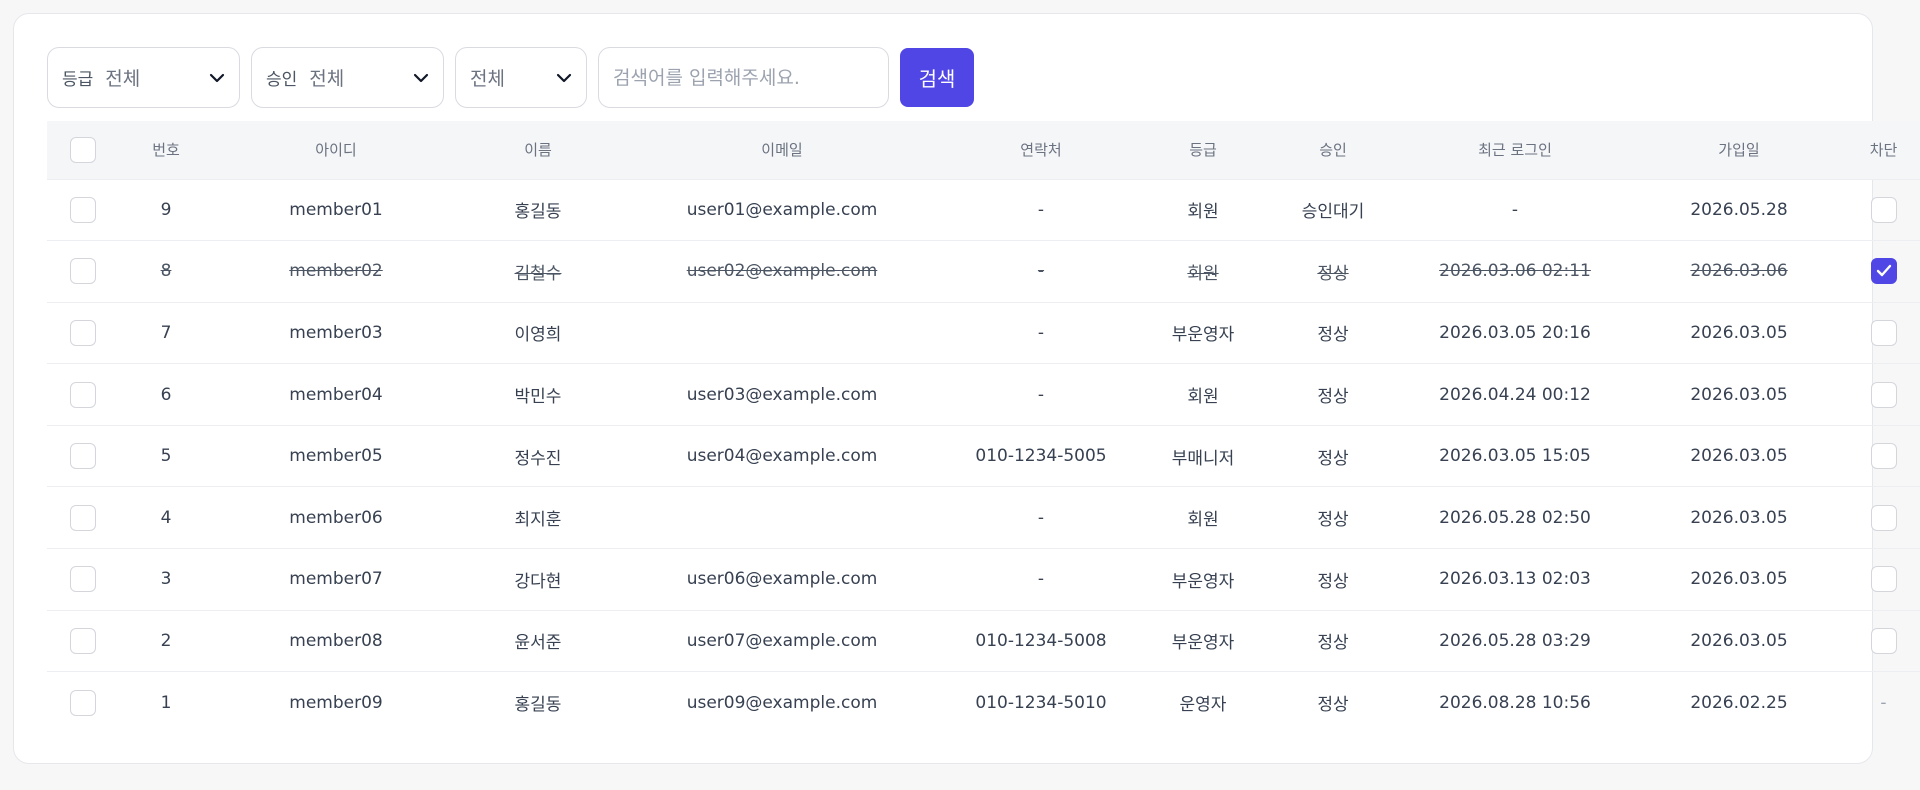 Image resolution: width=1920 pixels, height=790 pixels. What do you see at coordinates (336, 518) in the screenshot?
I see `cell-id: member06` at bounding box center [336, 518].